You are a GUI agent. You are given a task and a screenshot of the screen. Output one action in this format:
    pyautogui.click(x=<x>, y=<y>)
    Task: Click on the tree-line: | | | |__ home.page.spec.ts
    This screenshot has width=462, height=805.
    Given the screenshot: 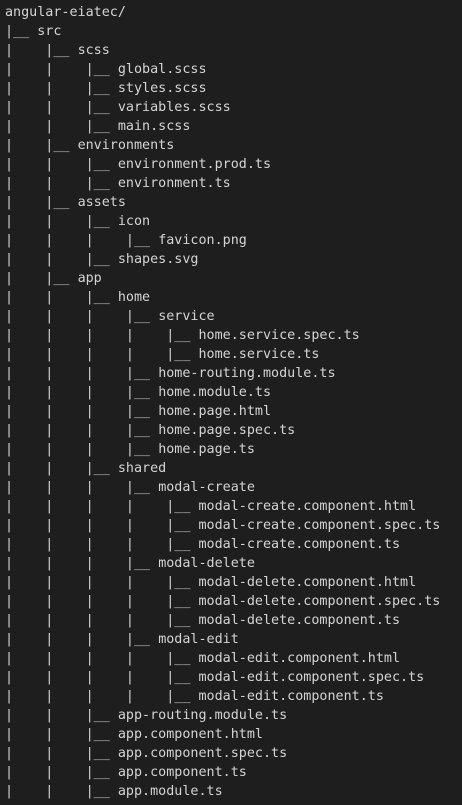 What is the action you would take?
    pyautogui.click(x=233, y=430)
    